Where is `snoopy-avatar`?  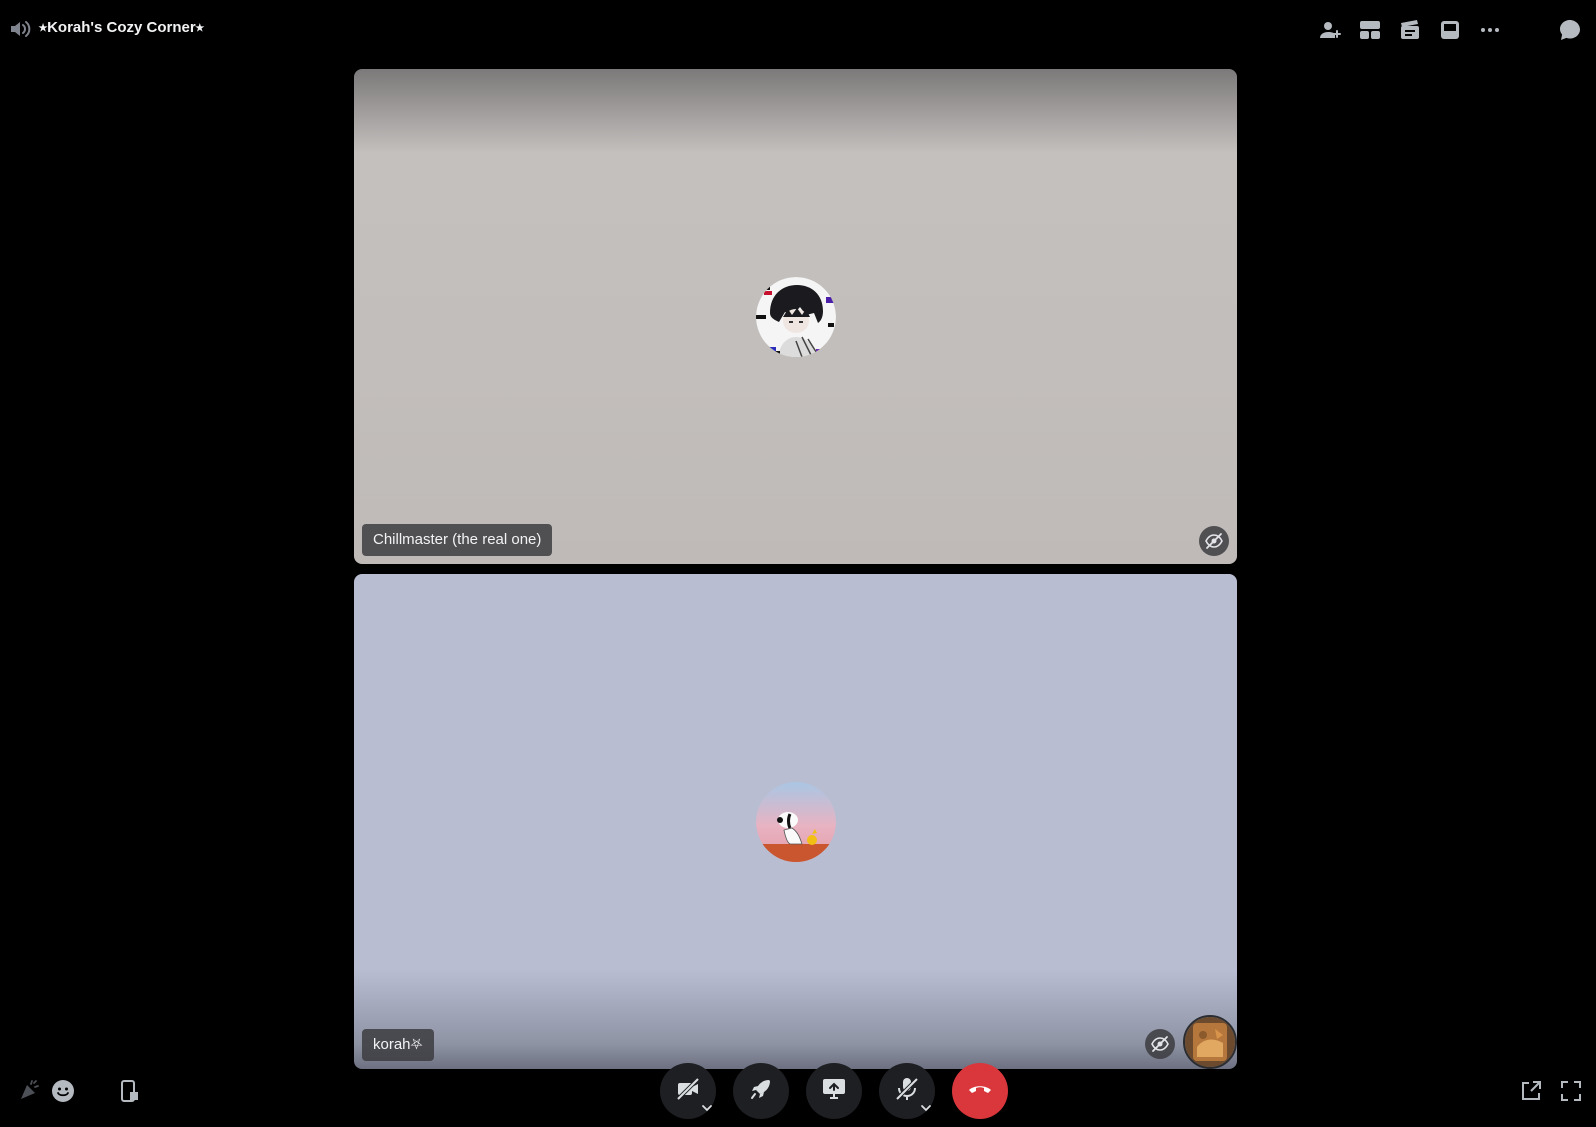 snoopy-avatar is located at coordinates (795, 821).